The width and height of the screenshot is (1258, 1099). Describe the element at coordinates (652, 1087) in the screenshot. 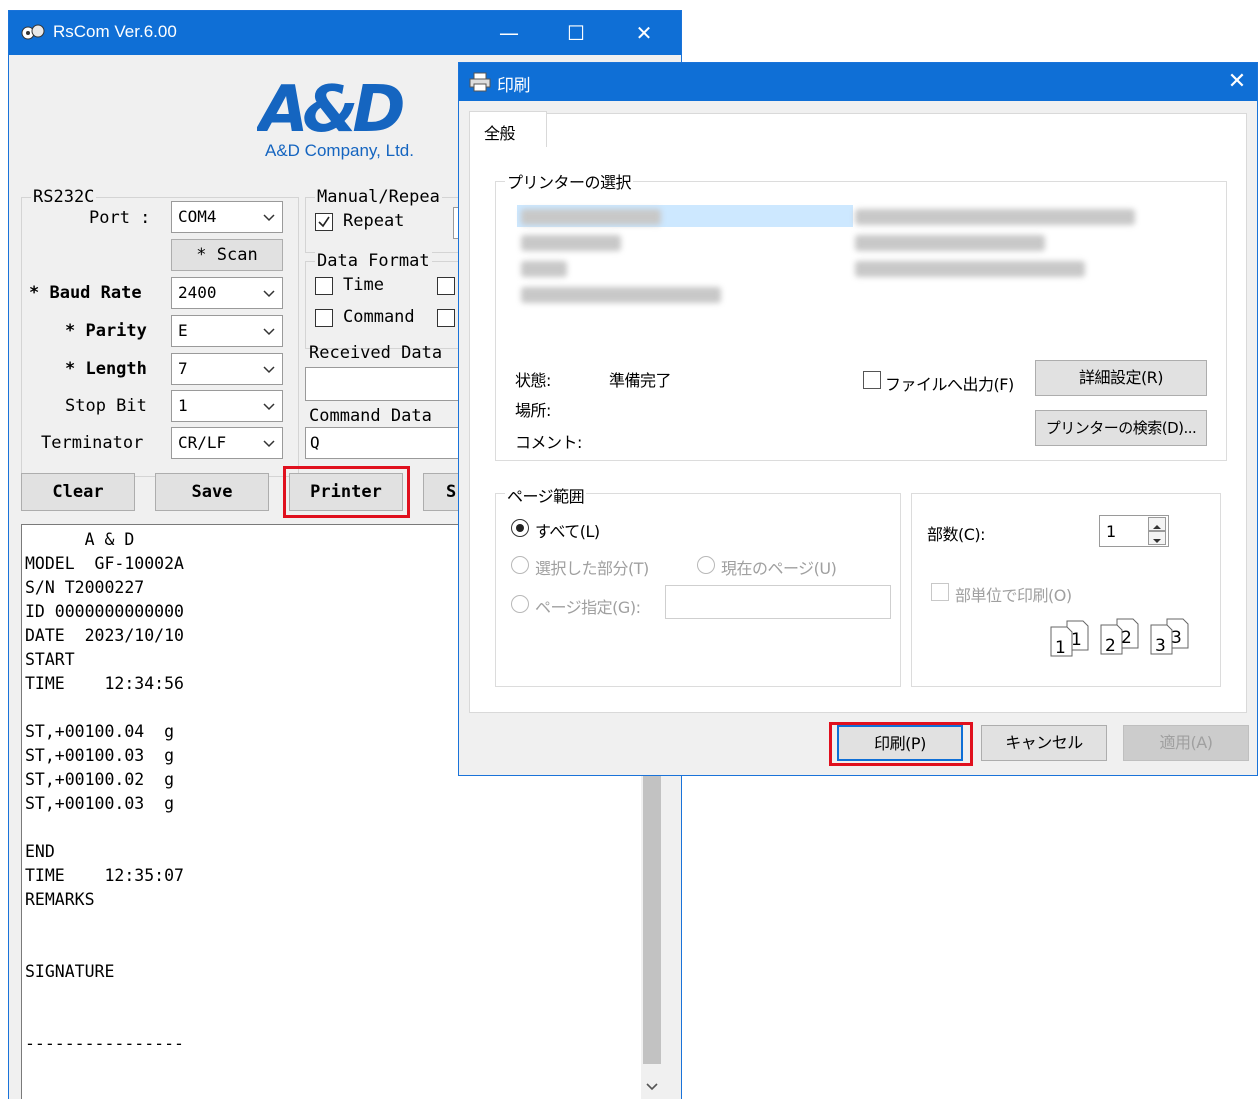

I see `scroll-down-icon` at that location.